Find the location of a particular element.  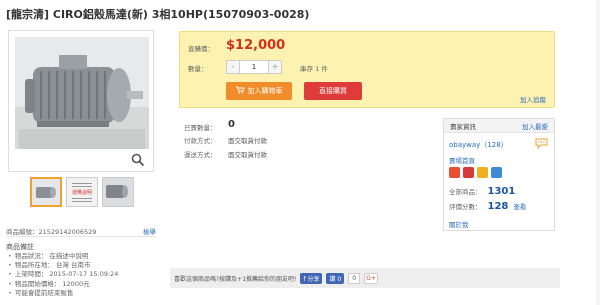

note-item: 上架時間： 2015-07-17 15:09:24 is located at coordinates (63, 274).